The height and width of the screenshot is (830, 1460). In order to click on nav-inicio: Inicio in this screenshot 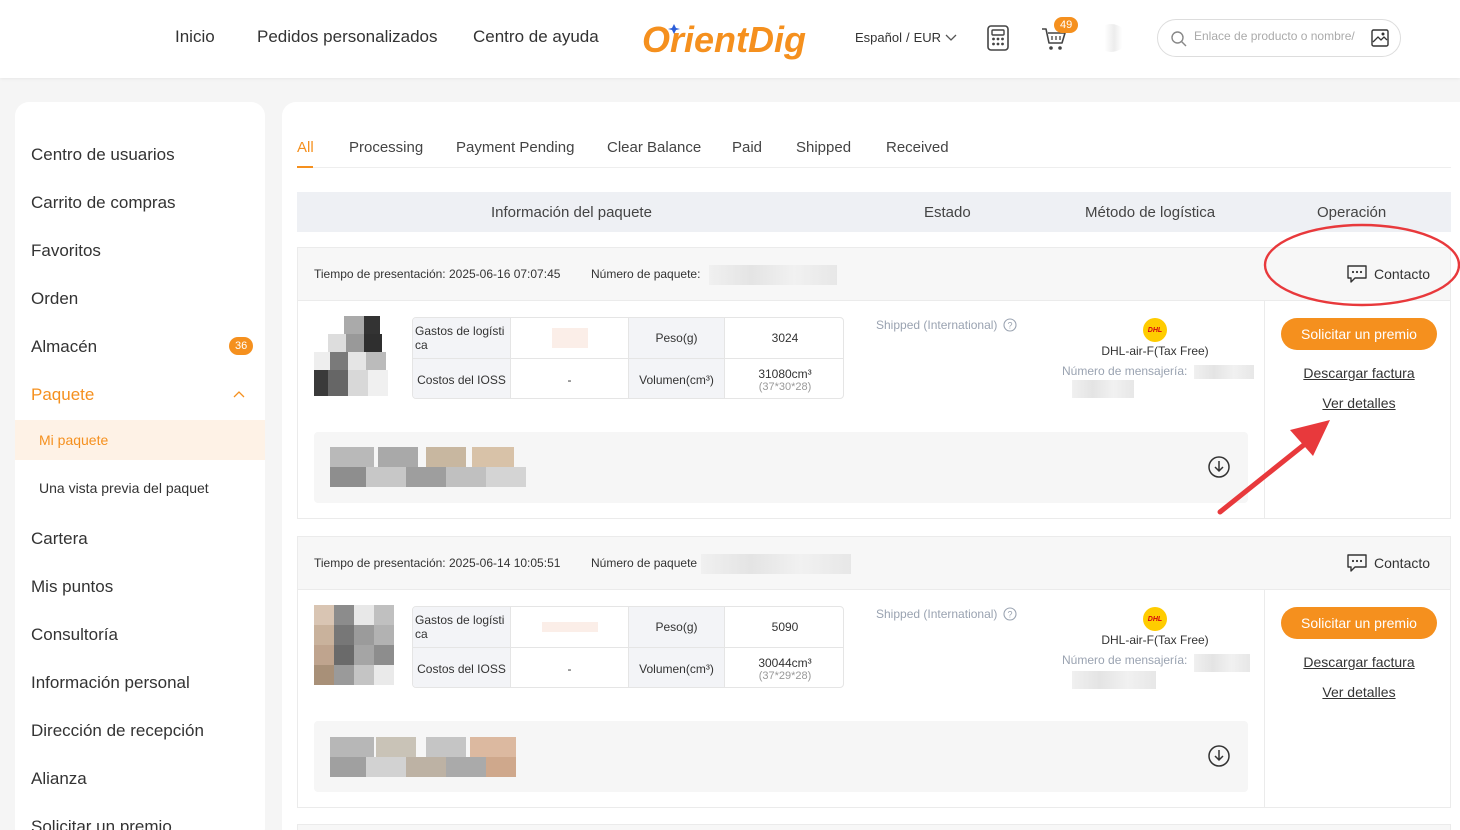, I will do `click(195, 37)`.